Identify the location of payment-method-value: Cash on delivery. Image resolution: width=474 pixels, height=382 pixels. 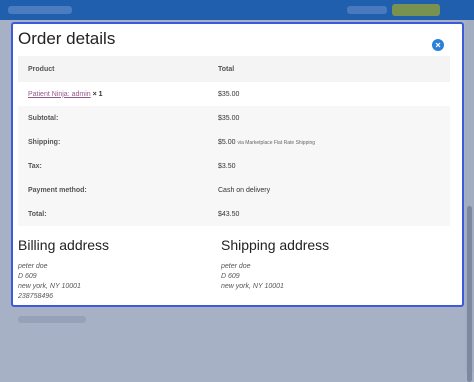
(244, 190).